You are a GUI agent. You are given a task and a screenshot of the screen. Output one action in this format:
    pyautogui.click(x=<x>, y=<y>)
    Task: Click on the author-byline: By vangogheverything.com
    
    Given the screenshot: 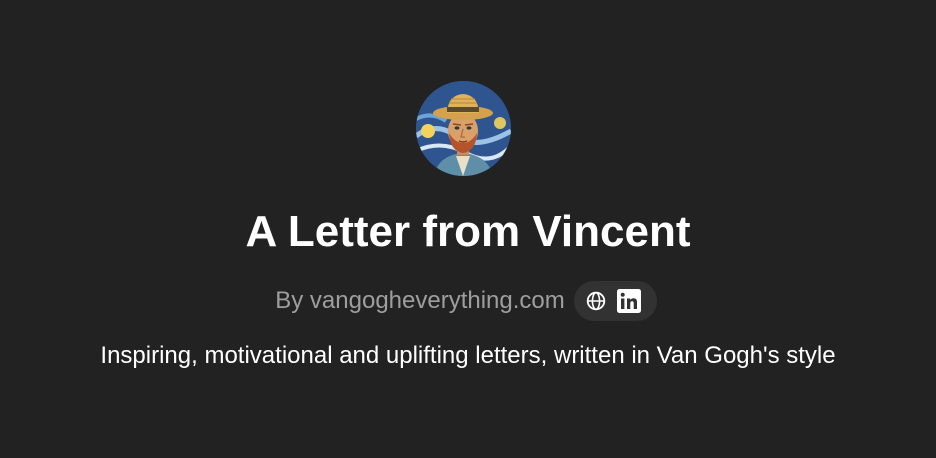 What is the action you would take?
    pyautogui.click(x=420, y=300)
    